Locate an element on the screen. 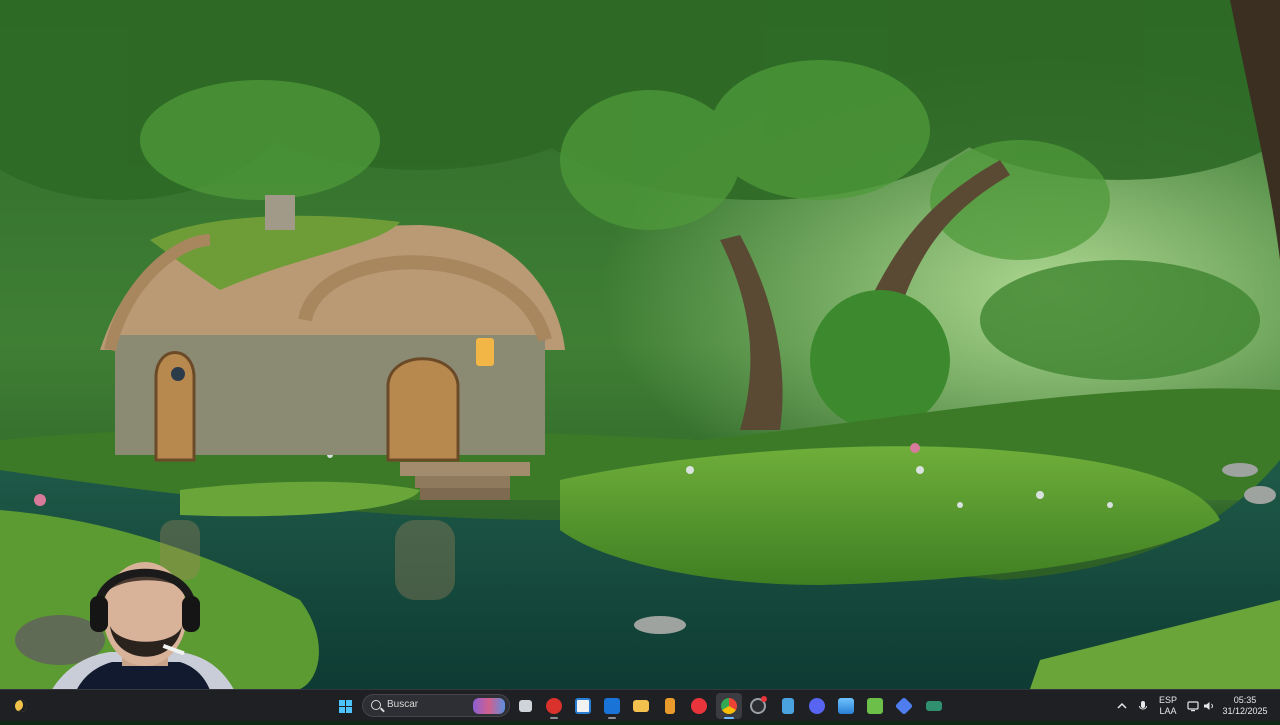 The image size is (1280, 725). search-box: Buscar is located at coordinates (436, 705).